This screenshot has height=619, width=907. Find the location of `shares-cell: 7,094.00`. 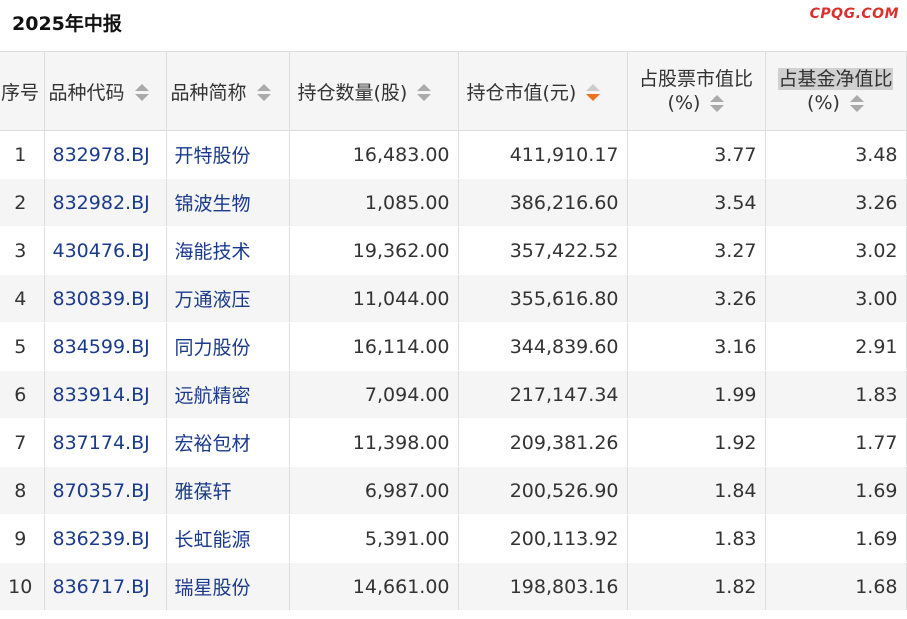

shares-cell: 7,094.00 is located at coordinates (374, 394).